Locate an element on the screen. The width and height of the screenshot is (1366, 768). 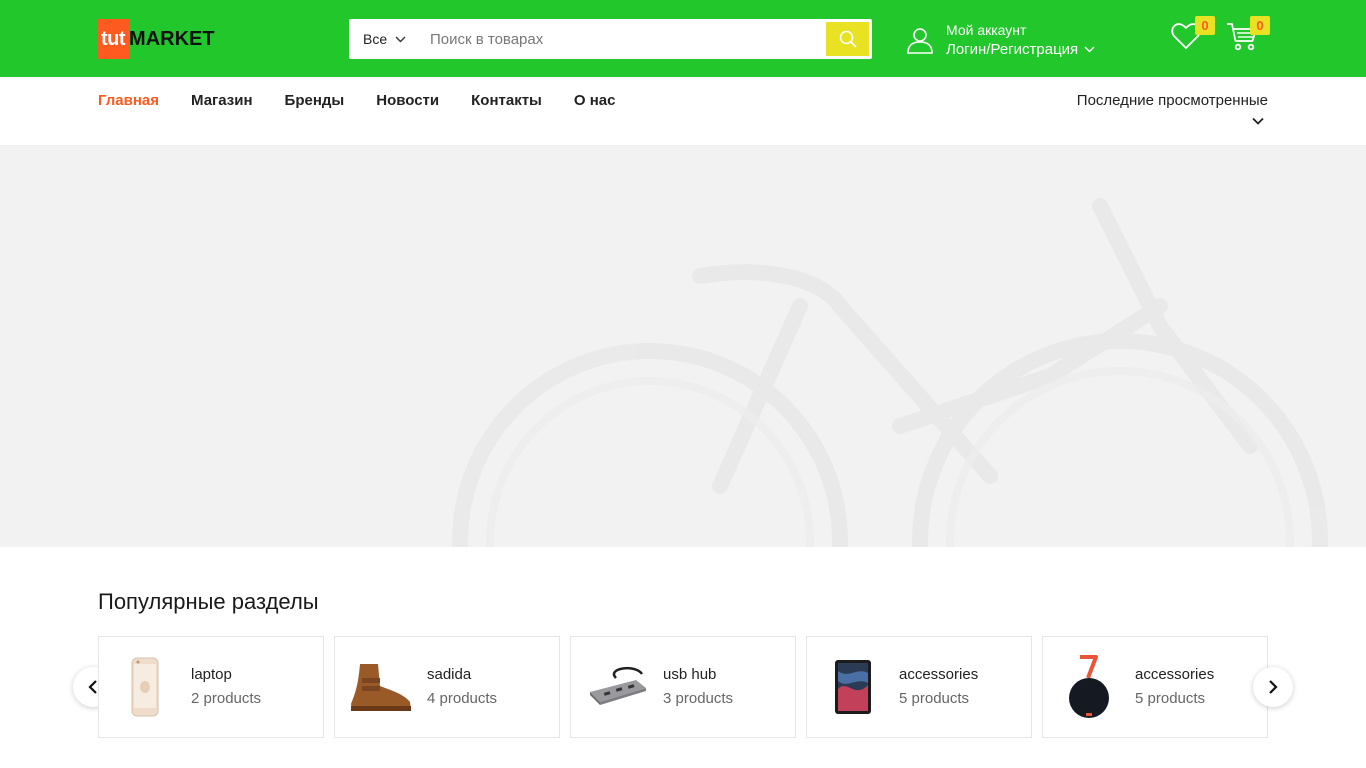
account-menu: Мой аккаунт Логин/Регистрация is located at coordinates (1000, 40).